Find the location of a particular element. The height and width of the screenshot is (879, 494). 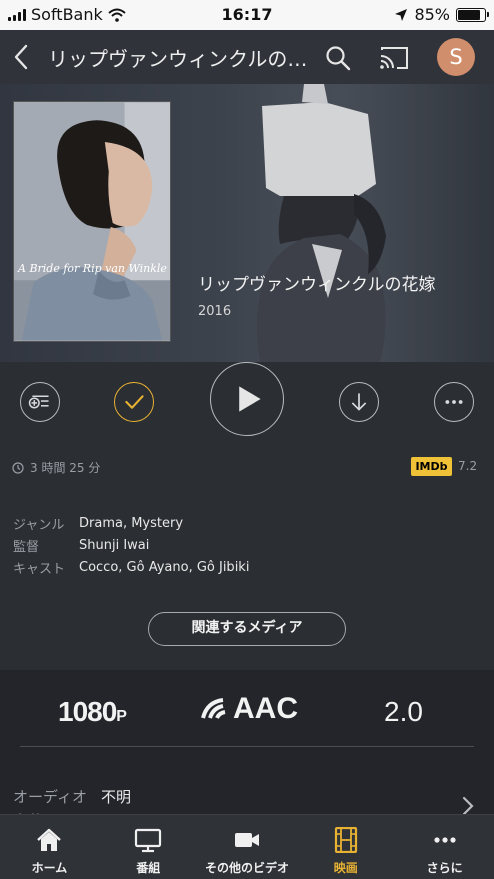

download-icon is located at coordinates (359, 402).